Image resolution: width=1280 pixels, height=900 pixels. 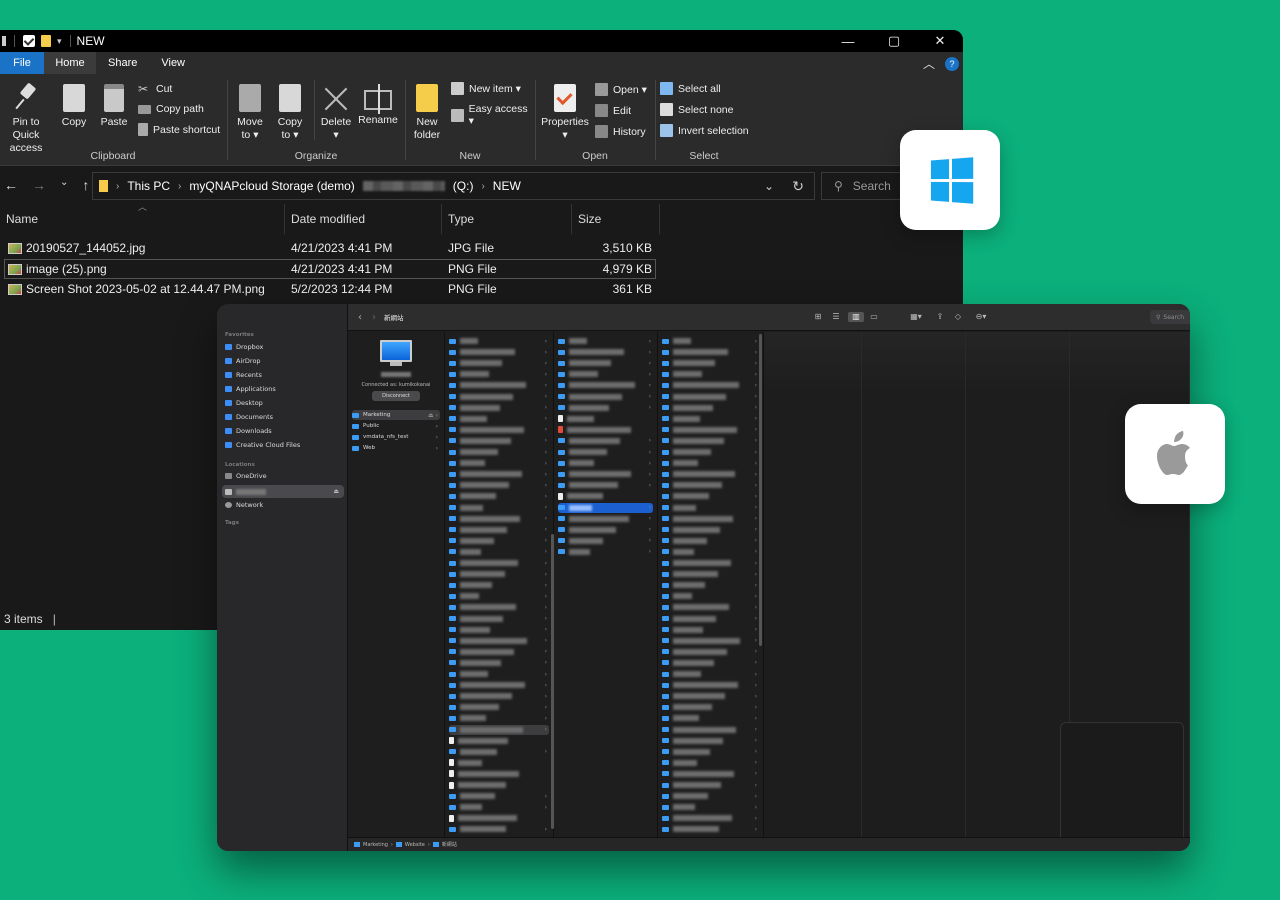 What do you see at coordinates (250, 113) in the screenshot?
I see `move-to-button: Move to ▾` at bounding box center [250, 113].